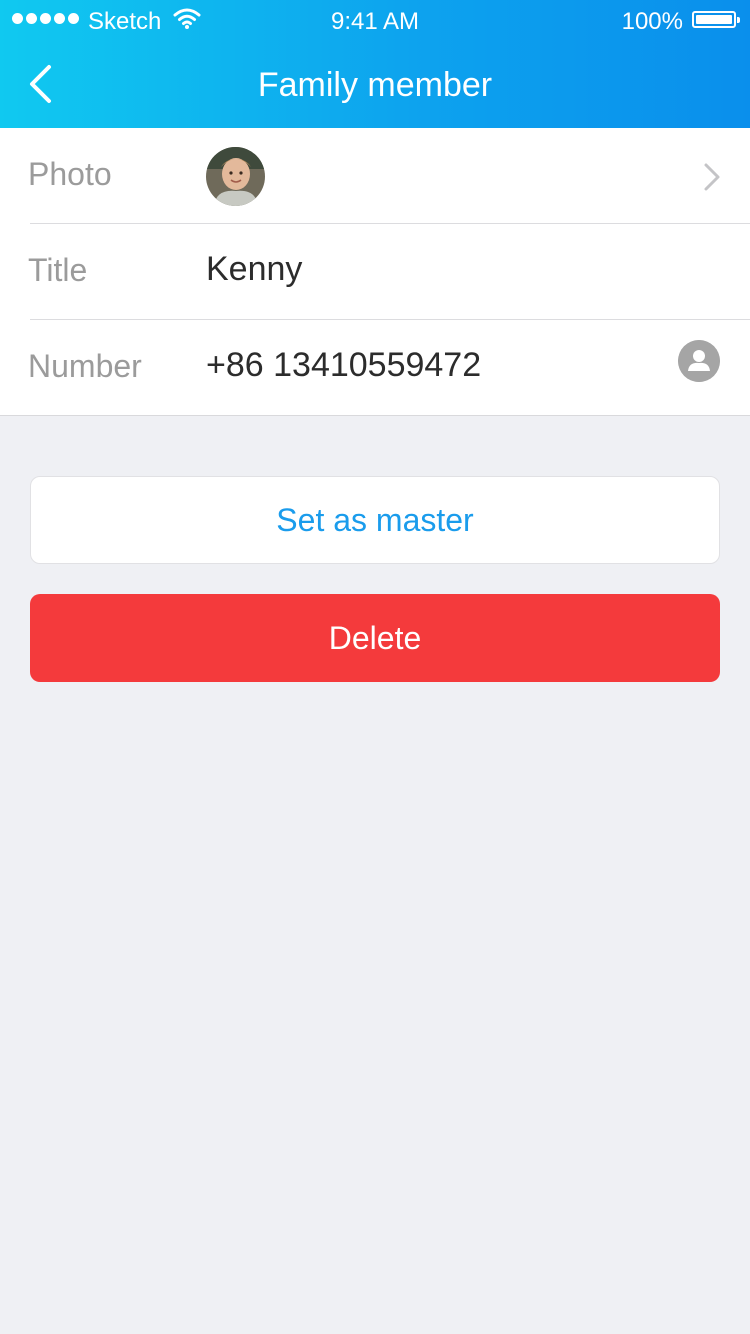 The height and width of the screenshot is (1334, 750). What do you see at coordinates (375, 64) in the screenshot?
I see `header: Sketch 9:41 AM 100% Family member` at bounding box center [375, 64].